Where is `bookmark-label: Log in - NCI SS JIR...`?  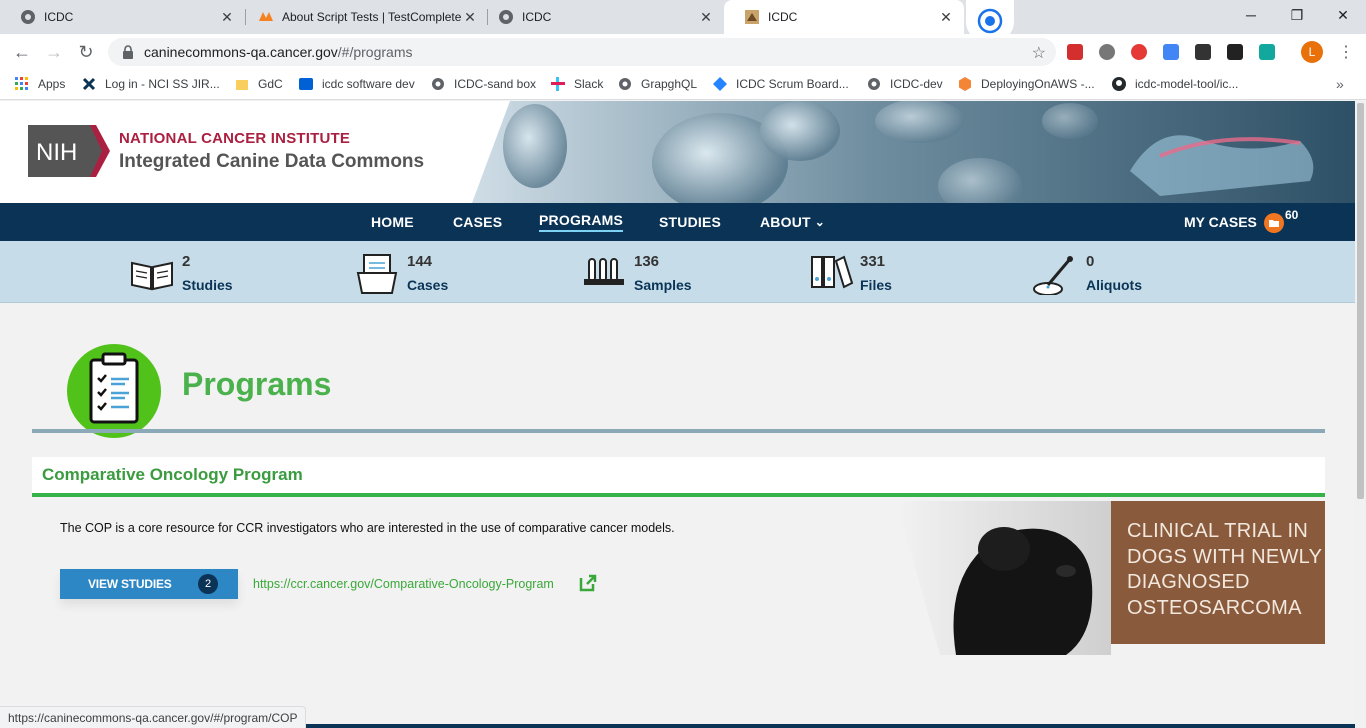 bookmark-label: Log in - NCI SS JIR... is located at coordinates (162, 84).